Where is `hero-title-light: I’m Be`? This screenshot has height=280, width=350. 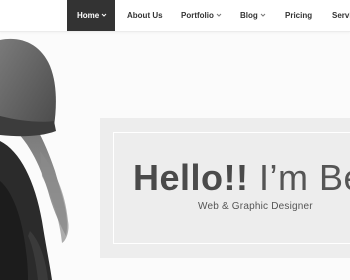 hero-title-light: I’m Be is located at coordinates (304, 177).